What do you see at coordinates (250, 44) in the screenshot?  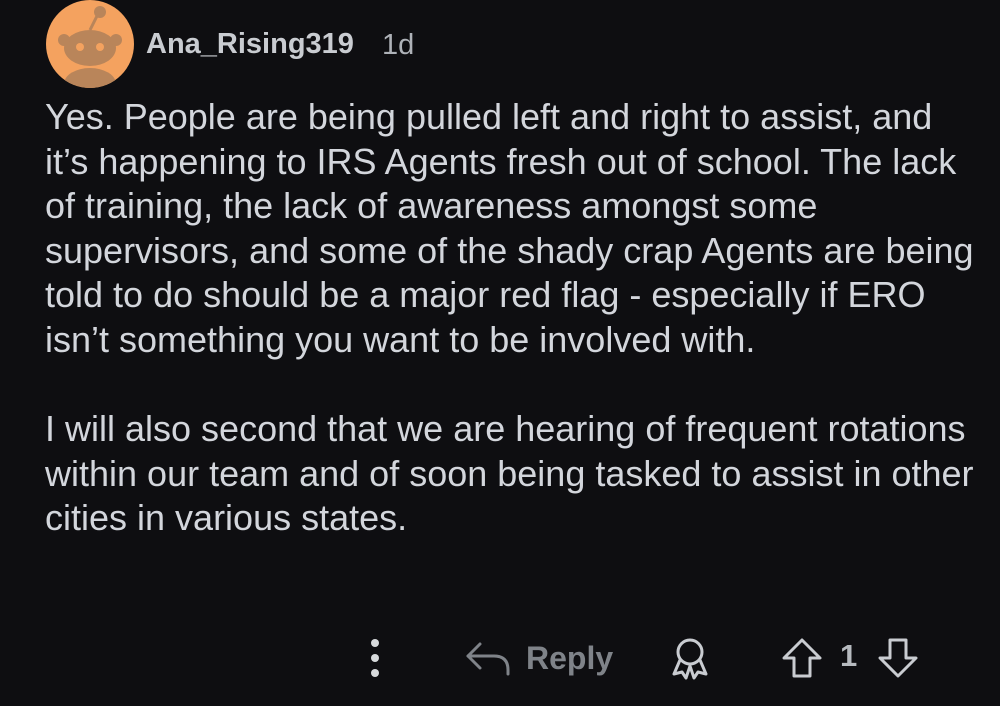 I see `comment-author: Ana_Rising319` at bounding box center [250, 44].